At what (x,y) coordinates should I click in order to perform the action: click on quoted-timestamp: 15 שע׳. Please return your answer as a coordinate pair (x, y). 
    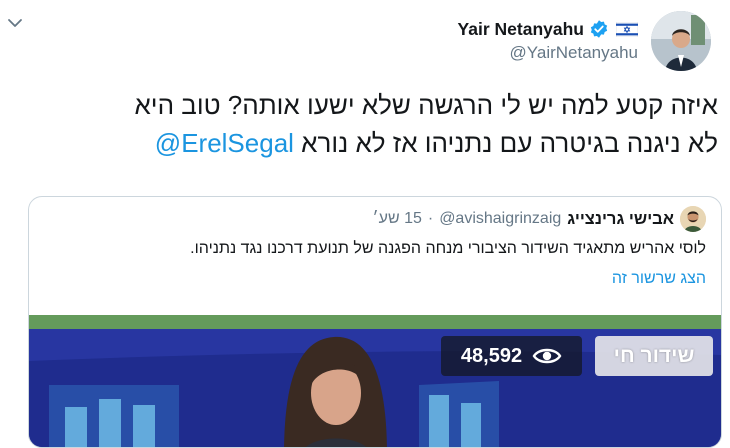
    Looking at the image, I should click on (396, 219).